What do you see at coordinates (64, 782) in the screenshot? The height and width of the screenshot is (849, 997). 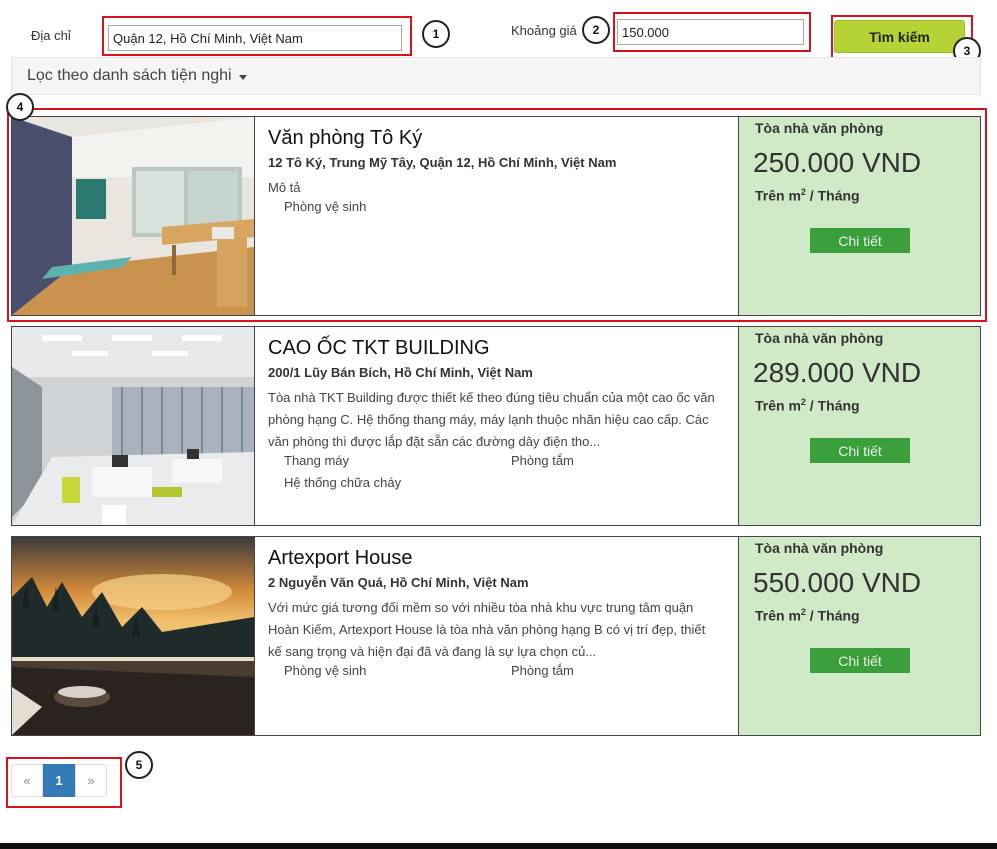 I see `highlight-pagination` at bounding box center [64, 782].